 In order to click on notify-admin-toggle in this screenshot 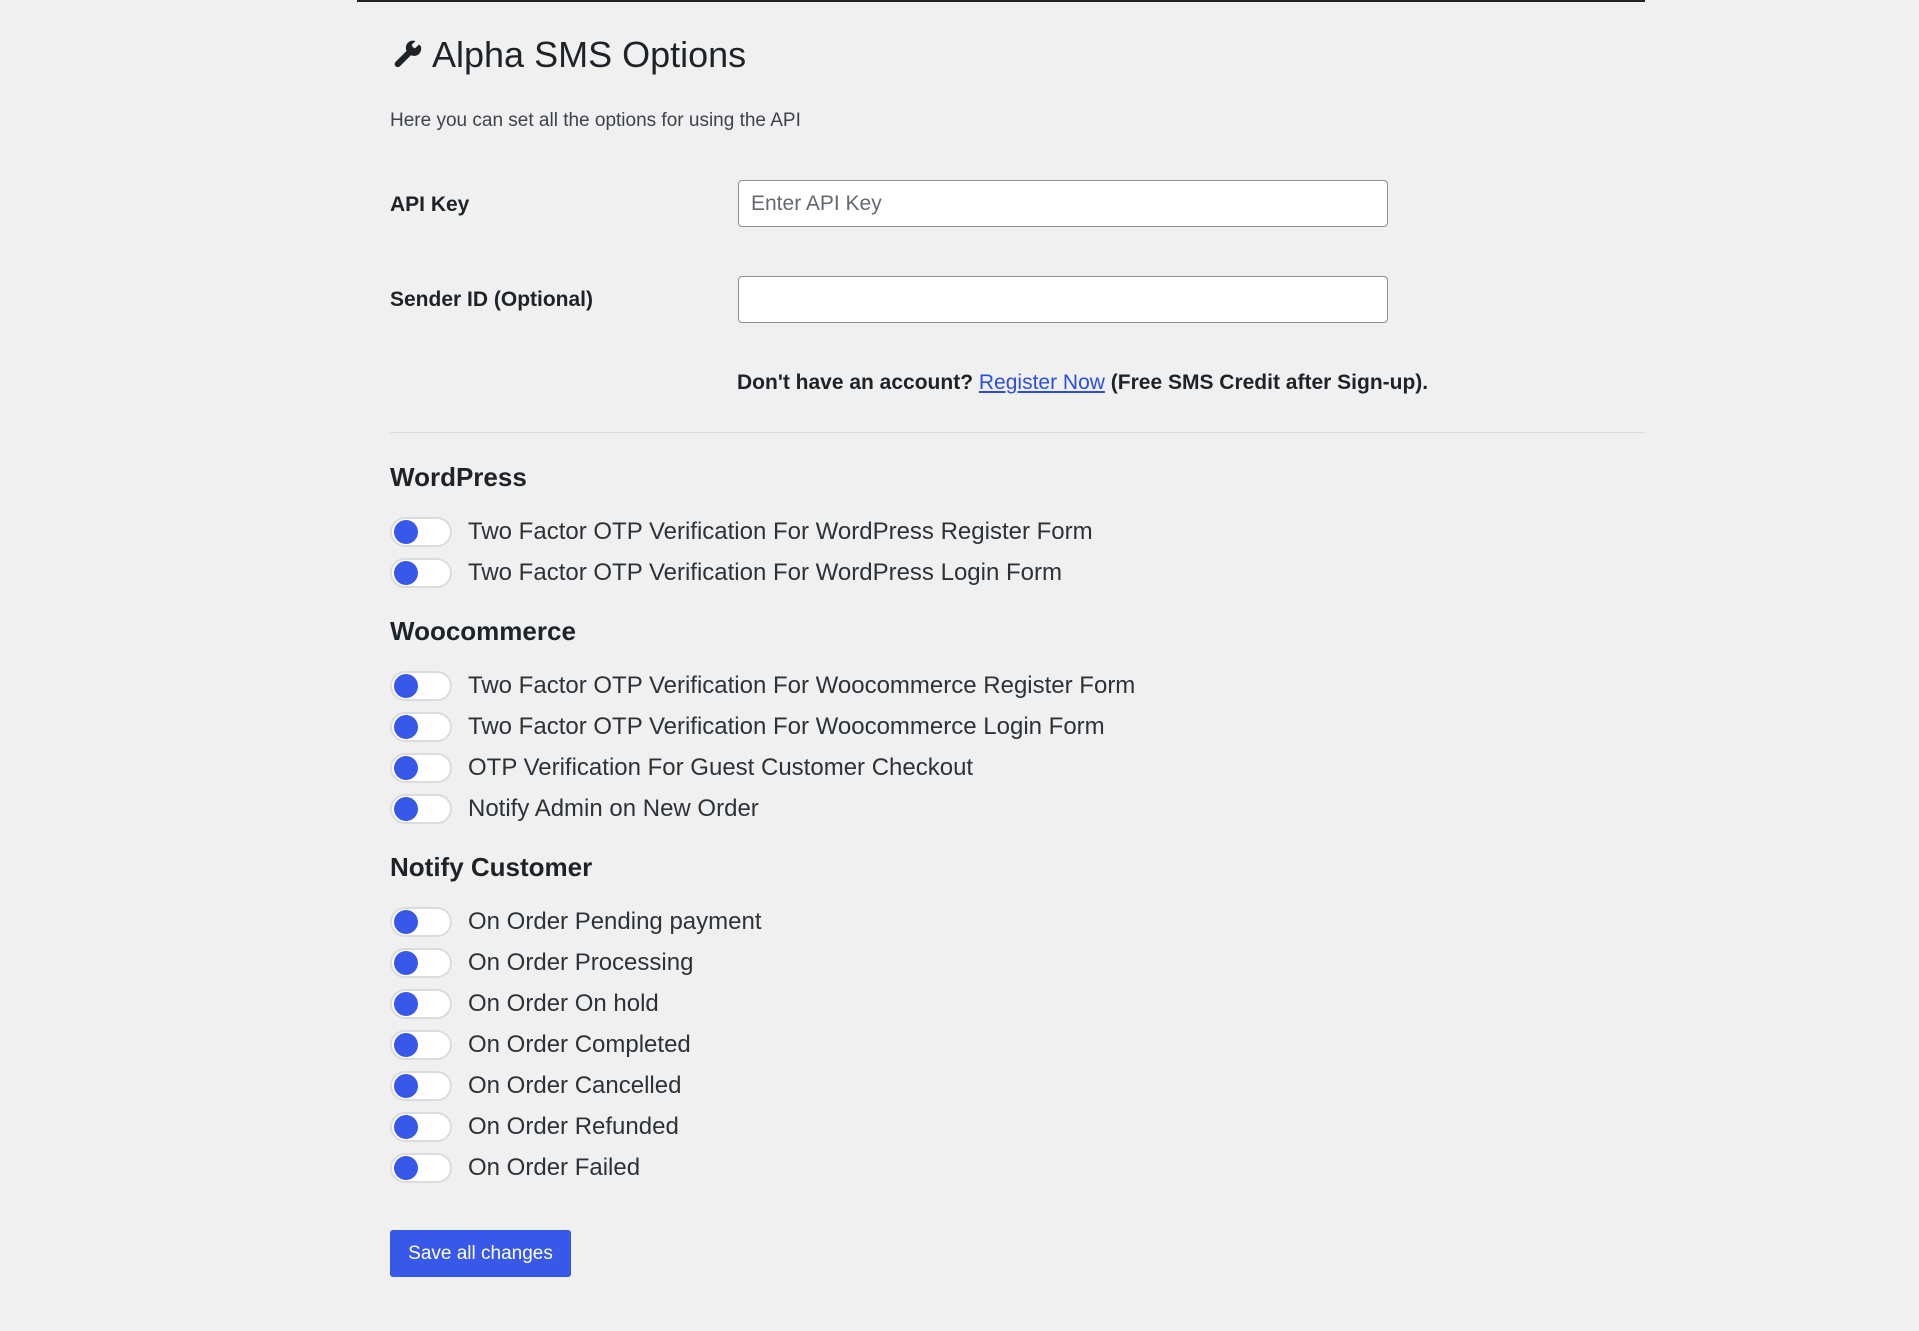, I will do `click(421, 809)`.